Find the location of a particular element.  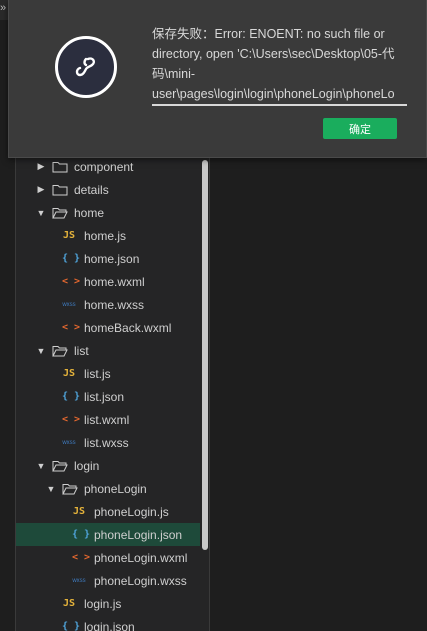

tree-file-home-js: JS home.js is located at coordinates (112, 235).